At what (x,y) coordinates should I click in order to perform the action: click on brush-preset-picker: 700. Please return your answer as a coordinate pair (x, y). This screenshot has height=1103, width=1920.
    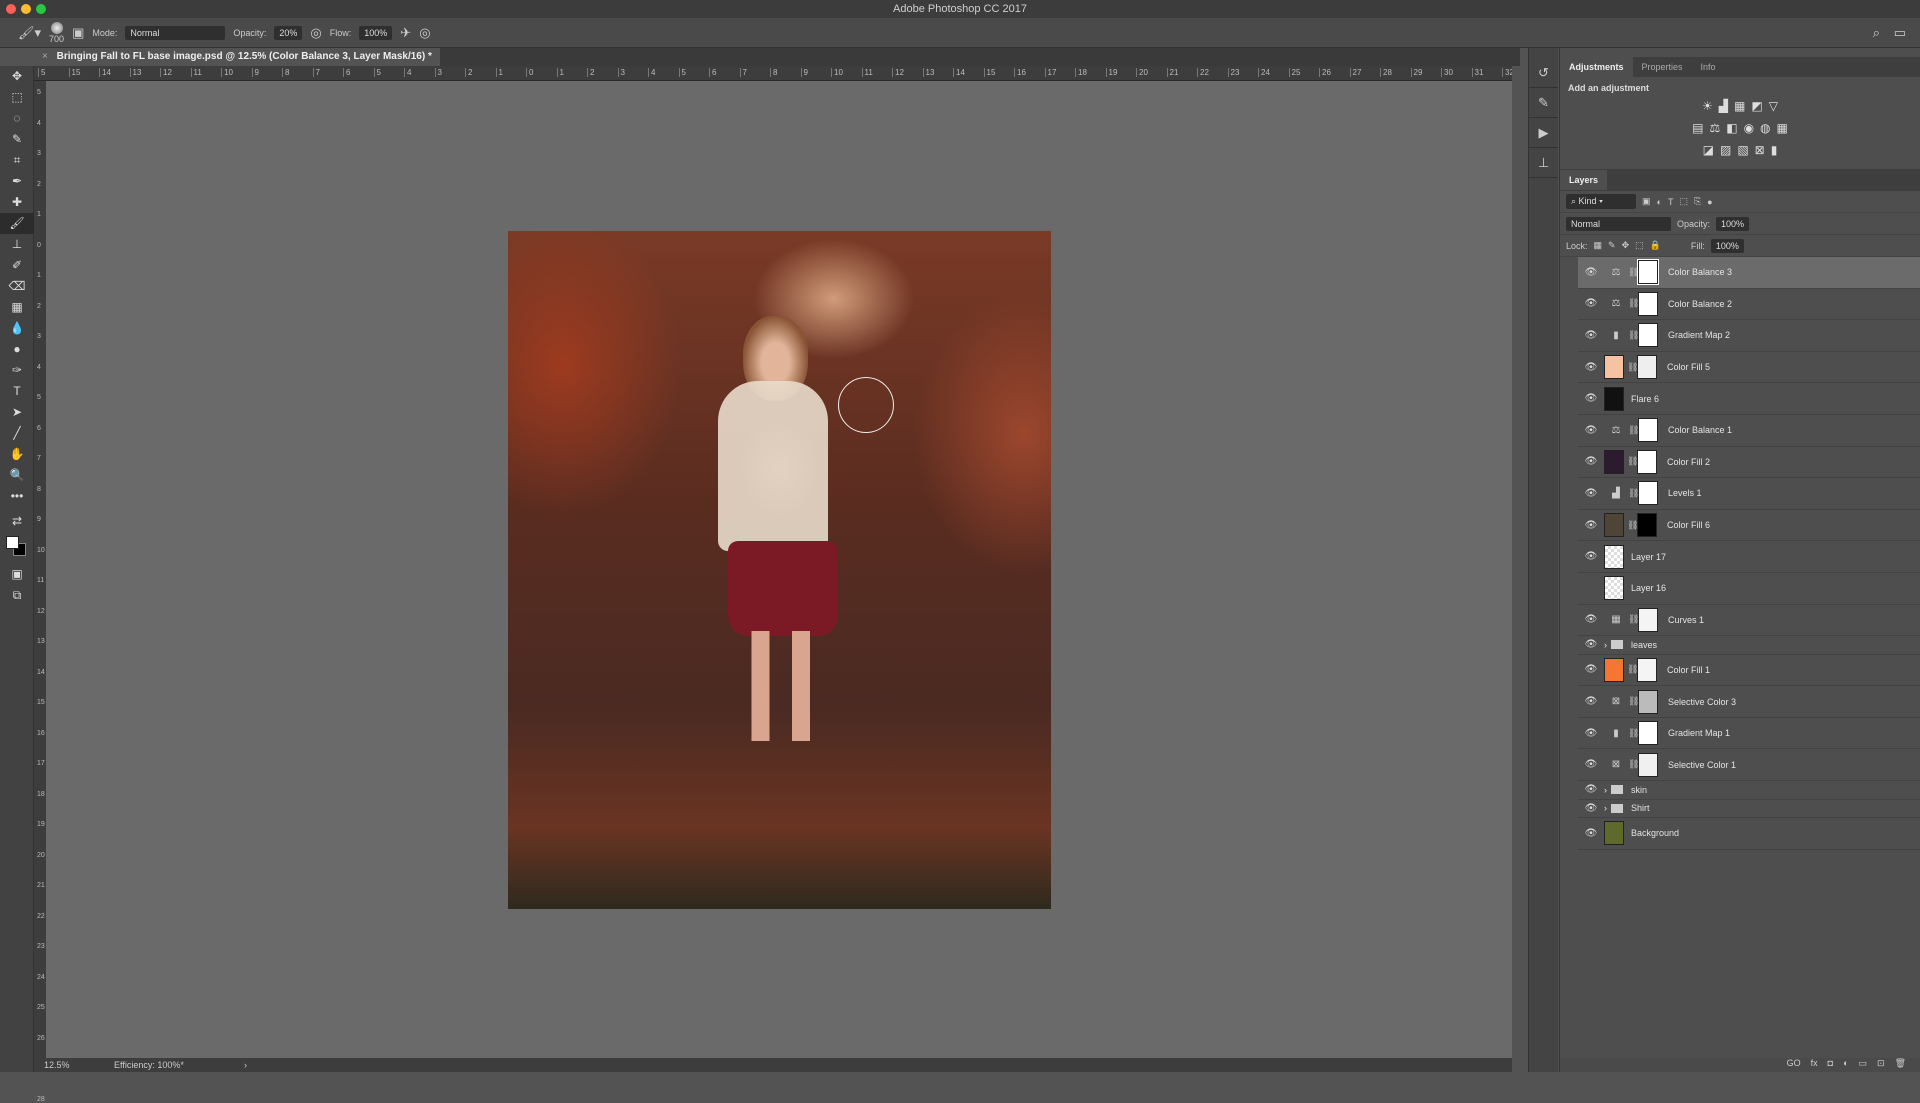
    Looking at the image, I should click on (56, 32).